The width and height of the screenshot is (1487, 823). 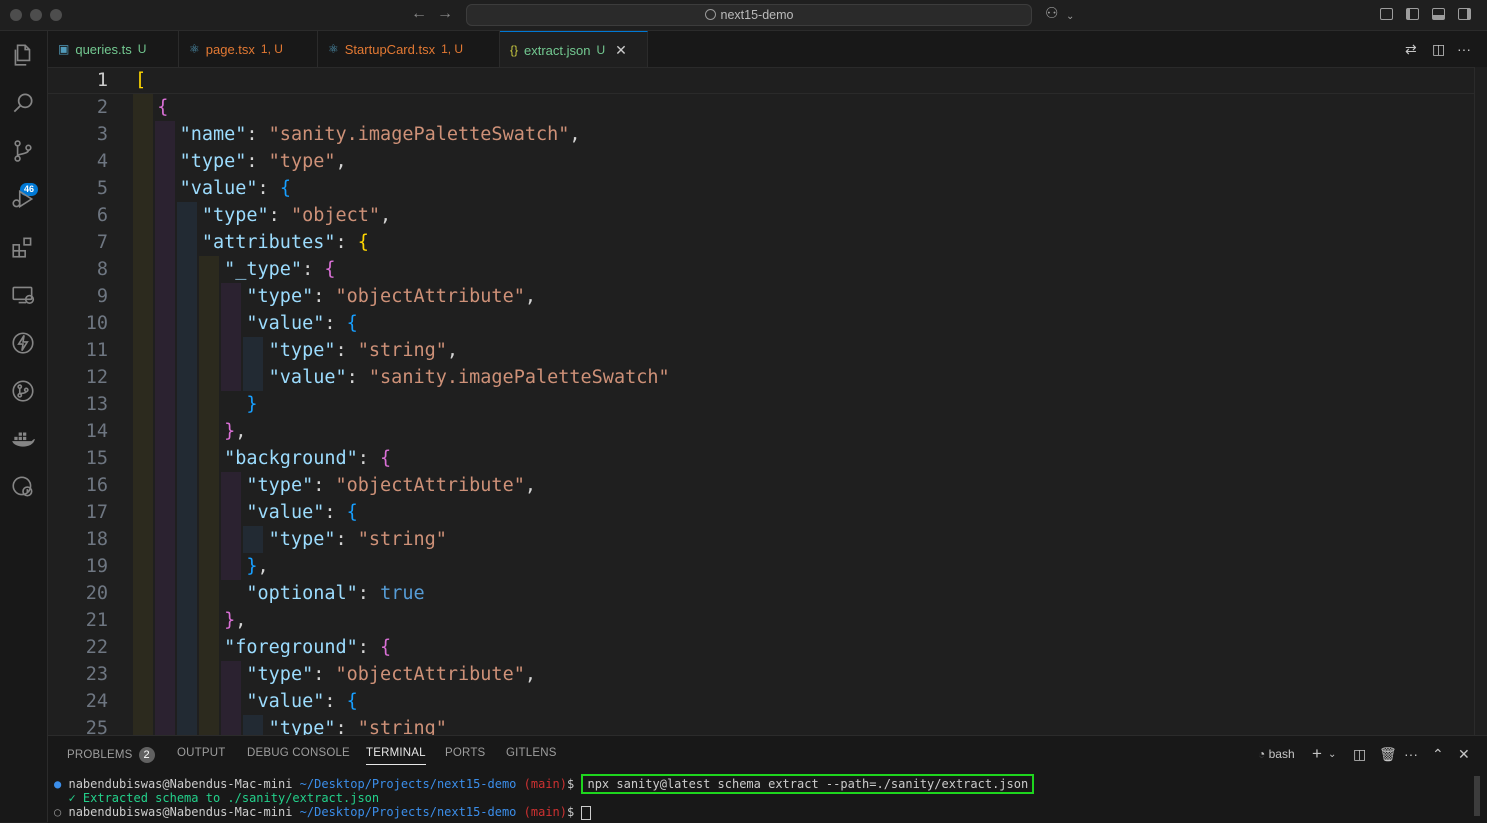 I want to click on lightning-icon, so click(x=23, y=343).